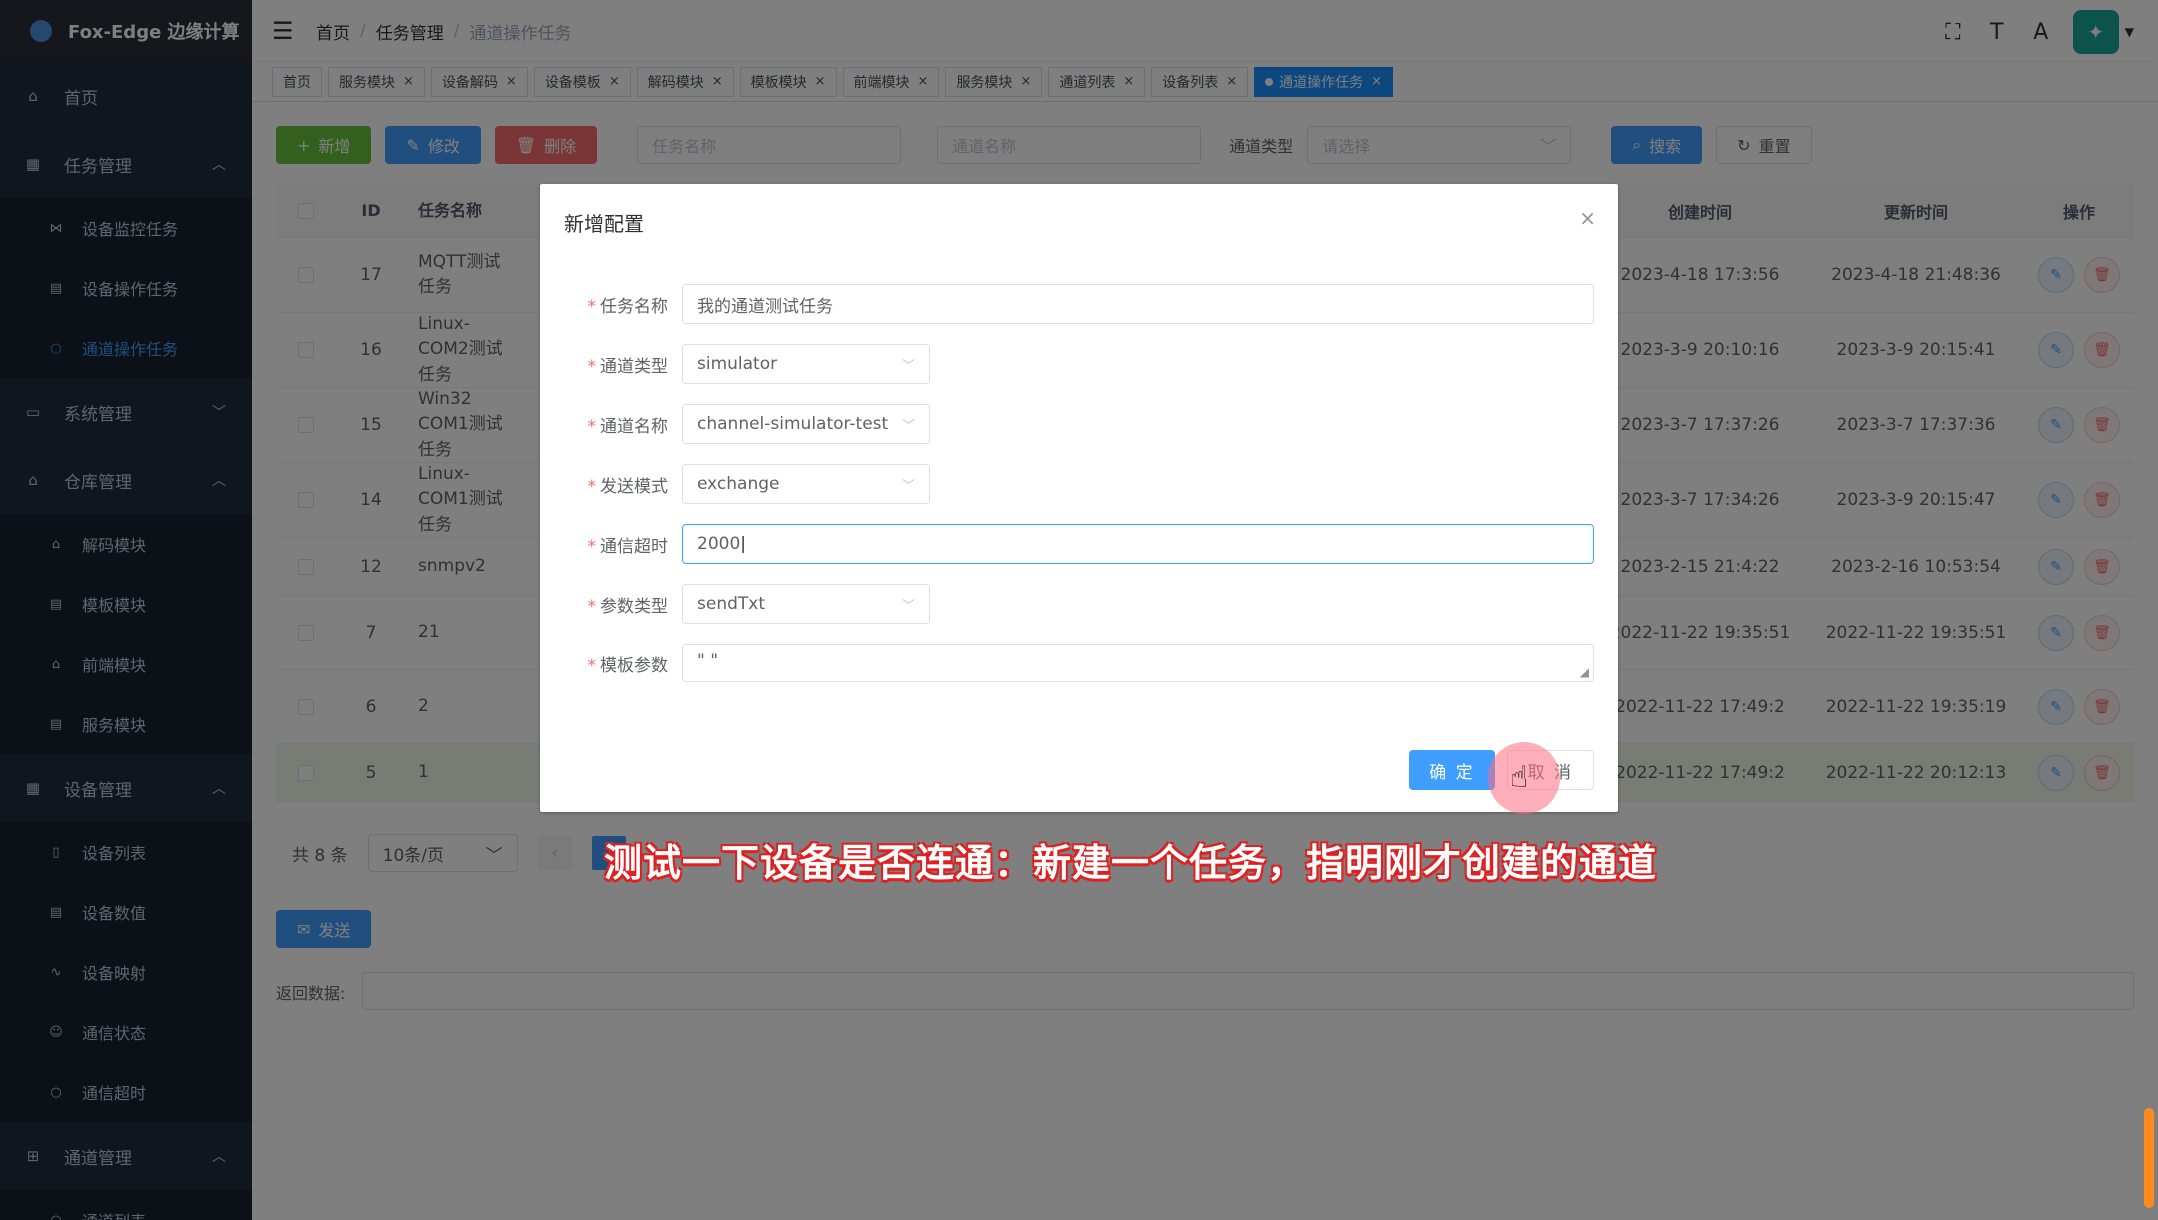 Image resolution: width=2158 pixels, height=1220 pixels. I want to click on field-label: * 模板参数, so click(628, 665).